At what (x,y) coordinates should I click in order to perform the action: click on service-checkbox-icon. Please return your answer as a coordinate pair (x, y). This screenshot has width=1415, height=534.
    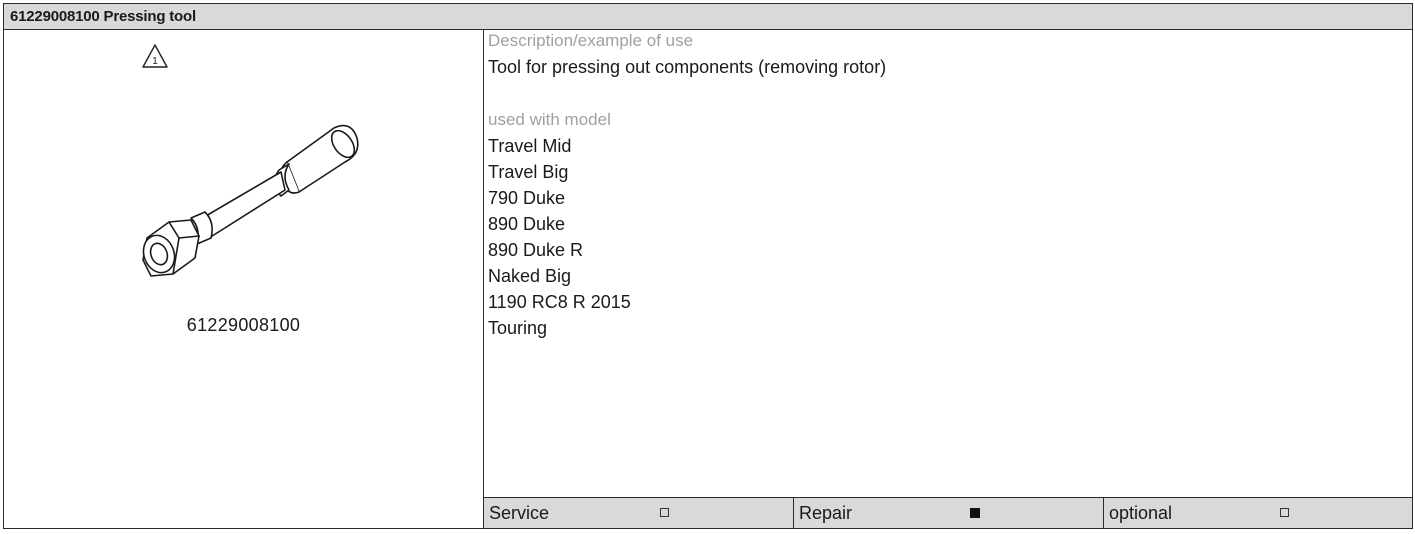
    Looking at the image, I should click on (664, 512).